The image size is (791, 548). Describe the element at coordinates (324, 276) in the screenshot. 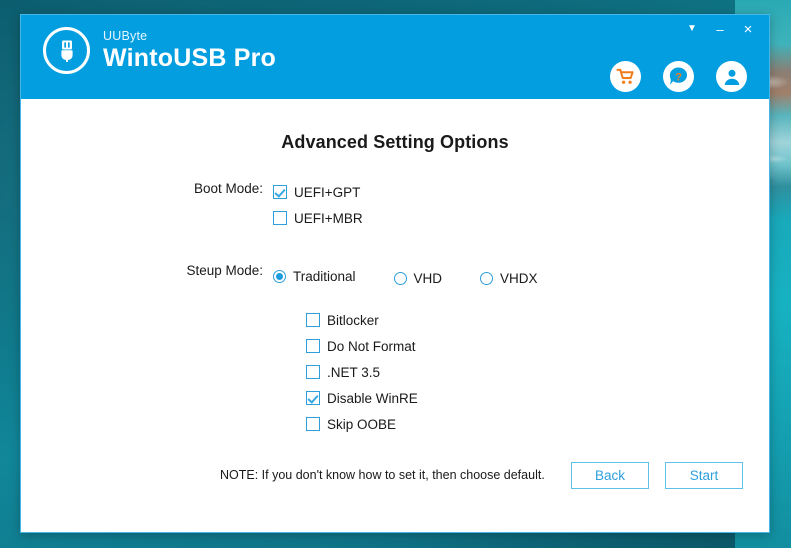

I see `radio-traditional-label: Traditional` at that location.